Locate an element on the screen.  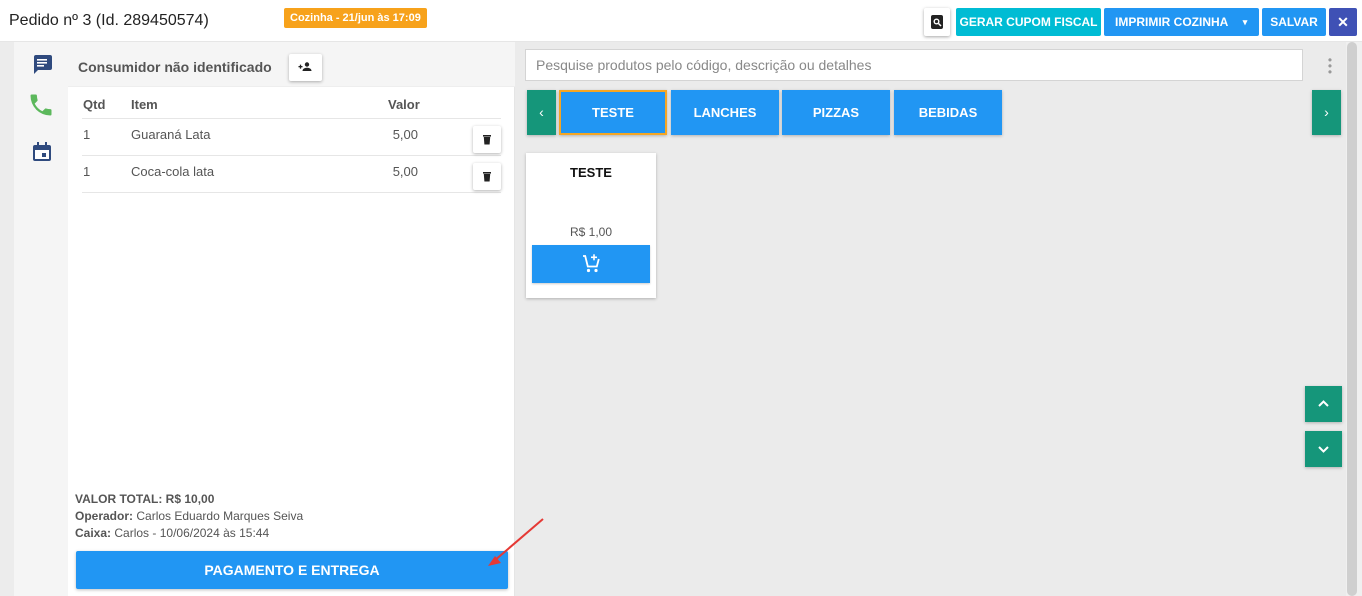
total-line: VALOR TOTAL: R$ 10,00 is located at coordinates (189, 499).